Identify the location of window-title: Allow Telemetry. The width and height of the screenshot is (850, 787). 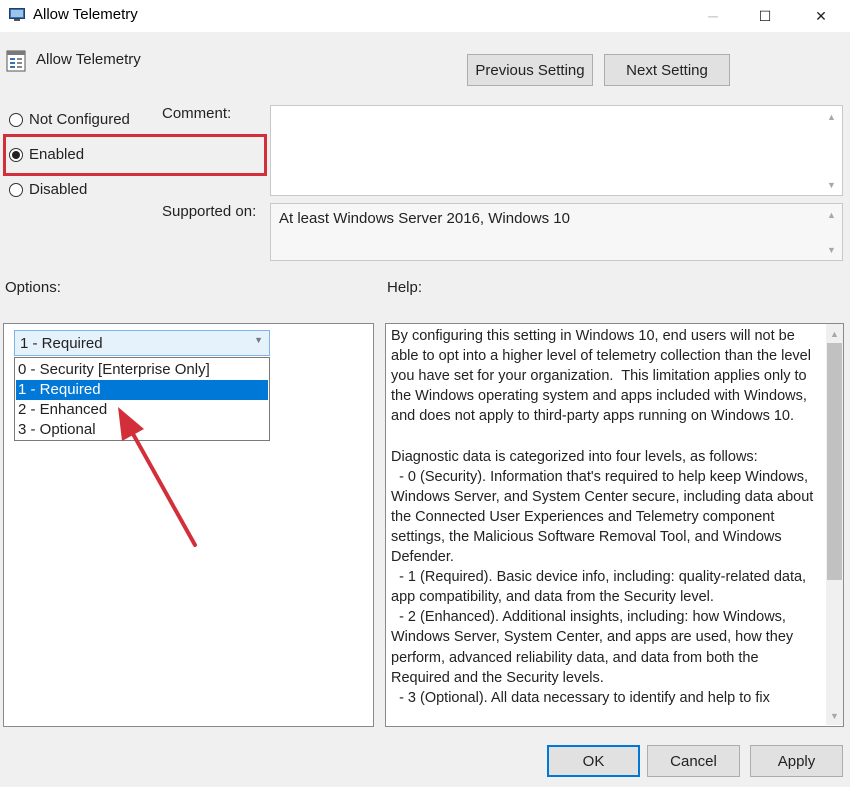
(85, 14).